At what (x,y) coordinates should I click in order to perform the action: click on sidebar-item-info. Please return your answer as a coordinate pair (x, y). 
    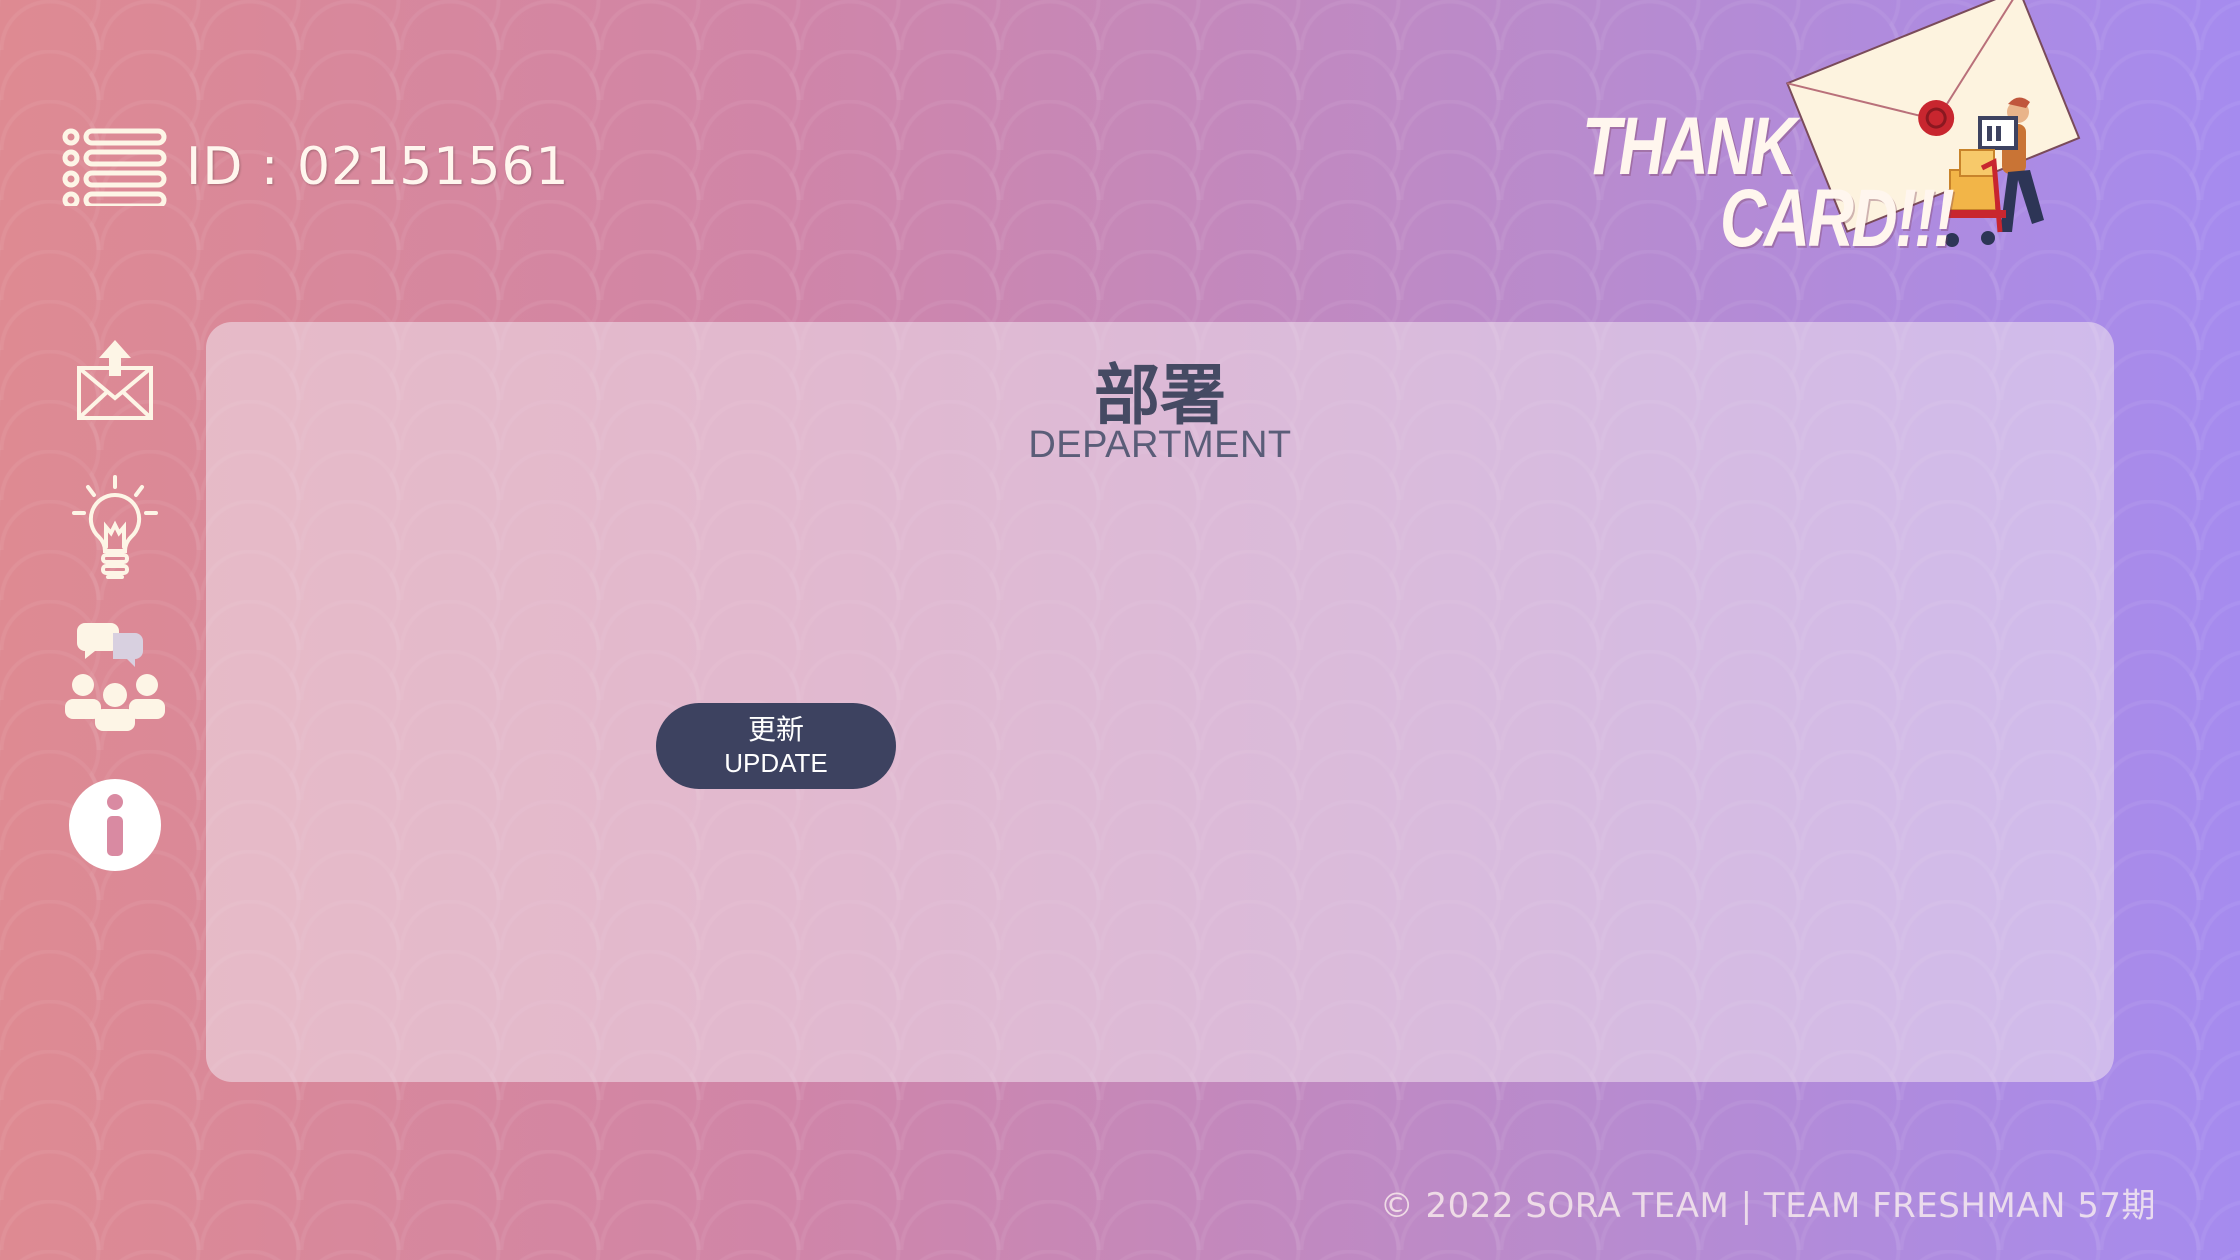
    Looking at the image, I should click on (115, 825).